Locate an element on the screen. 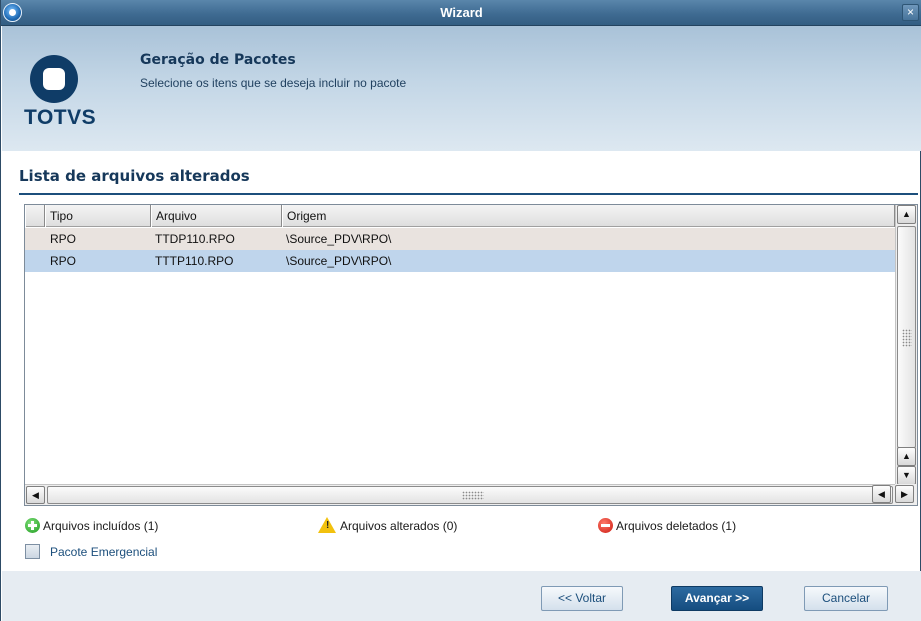 Image resolution: width=921 pixels, height=621 pixels. title-bar: Wizard × is located at coordinates (461, 13).